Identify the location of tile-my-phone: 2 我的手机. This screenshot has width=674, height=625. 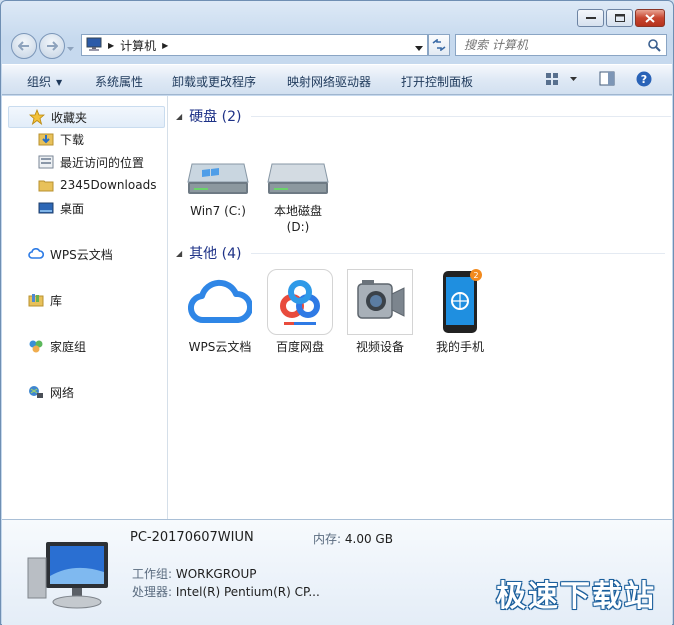
(460, 312).